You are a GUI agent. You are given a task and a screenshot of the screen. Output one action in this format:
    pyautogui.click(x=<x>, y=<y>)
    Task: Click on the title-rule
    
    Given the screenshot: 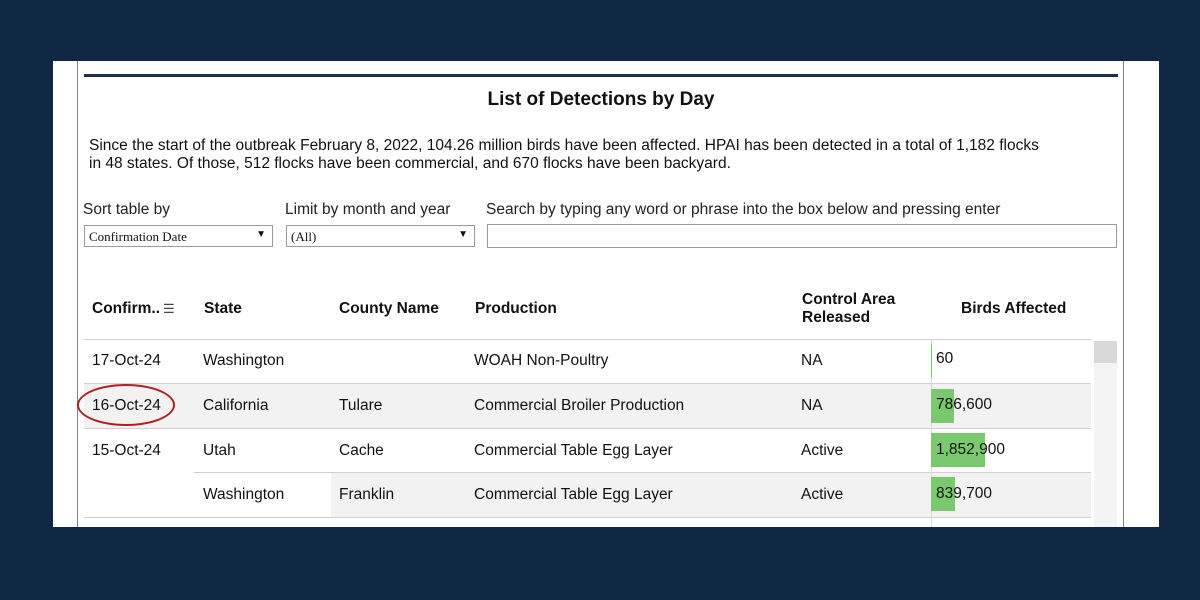 What is the action you would take?
    pyautogui.click(x=601, y=75)
    